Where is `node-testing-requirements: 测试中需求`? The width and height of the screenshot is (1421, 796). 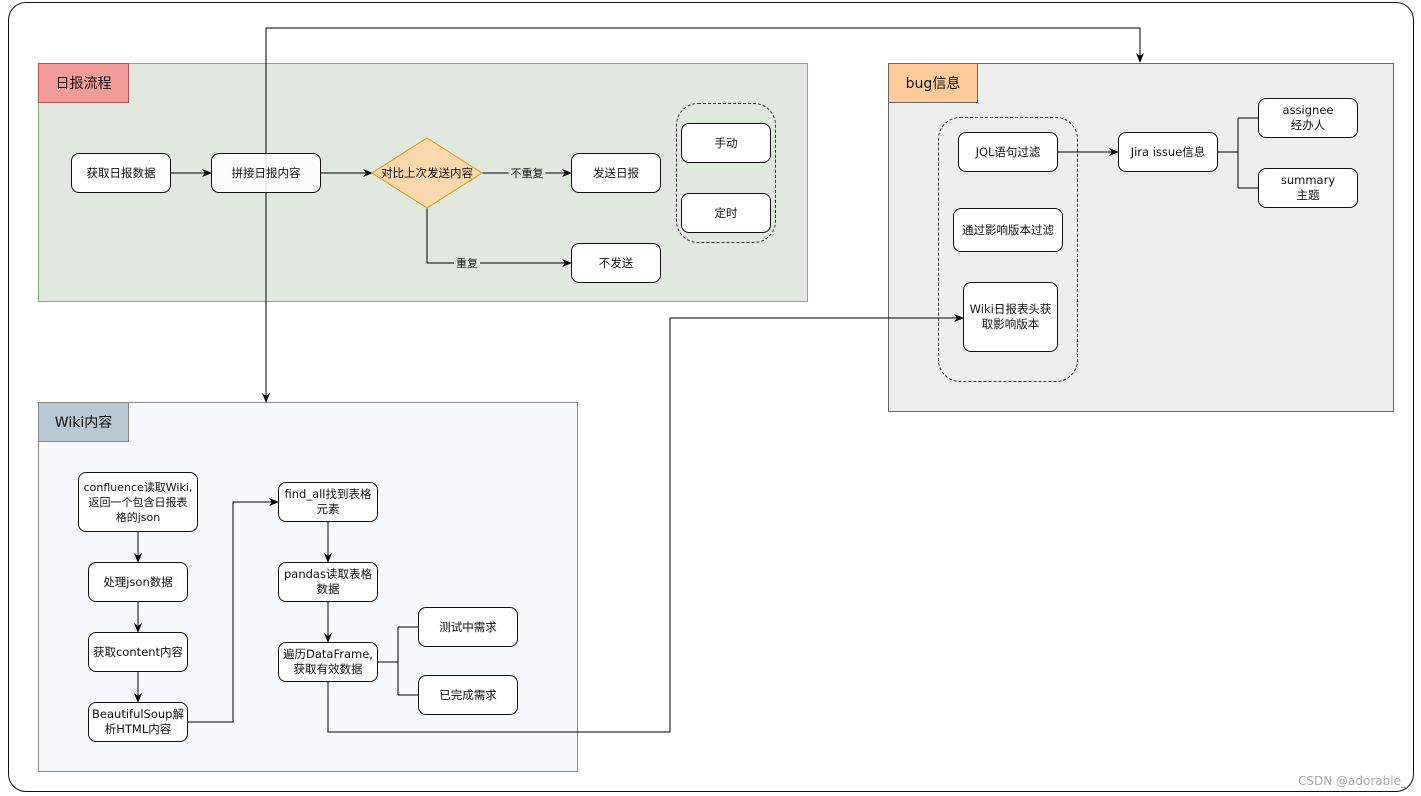
node-testing-requirements: 测试中需求 is located at coordinates (468, 627).